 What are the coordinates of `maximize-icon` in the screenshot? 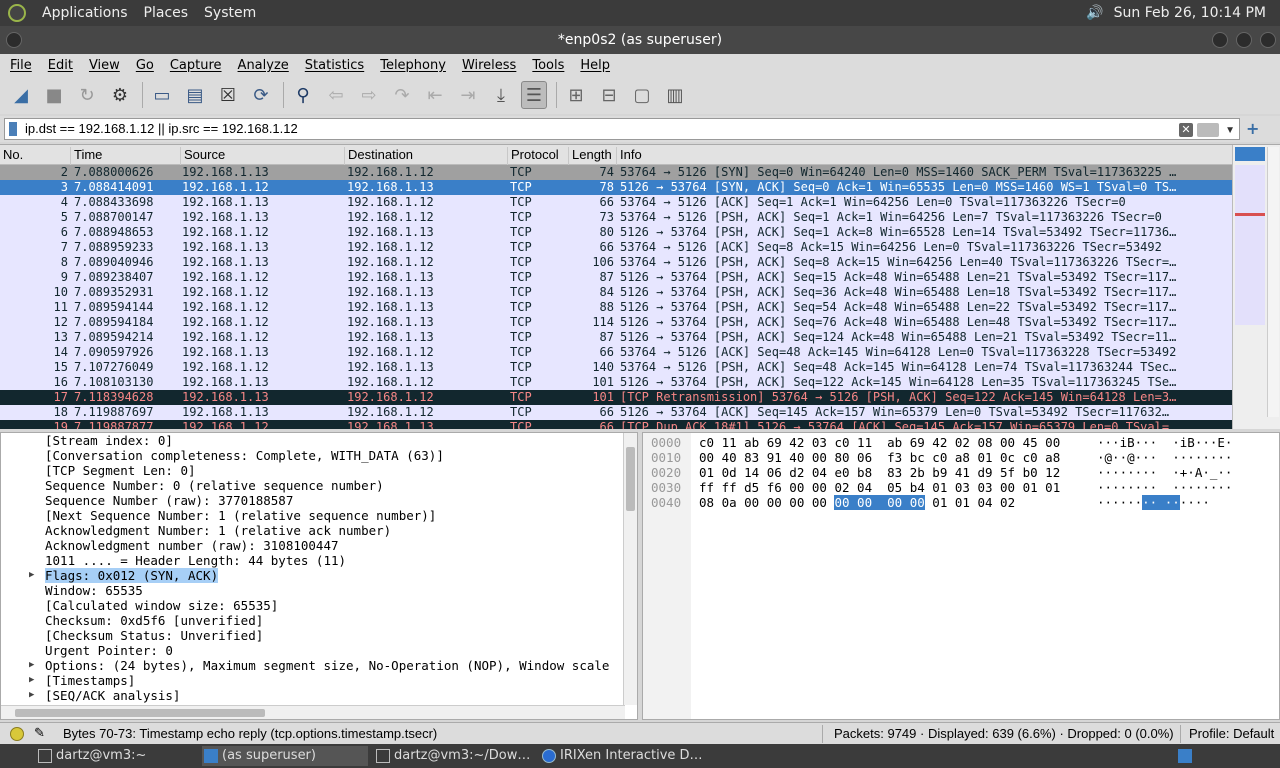 It's located at (1244, 40).